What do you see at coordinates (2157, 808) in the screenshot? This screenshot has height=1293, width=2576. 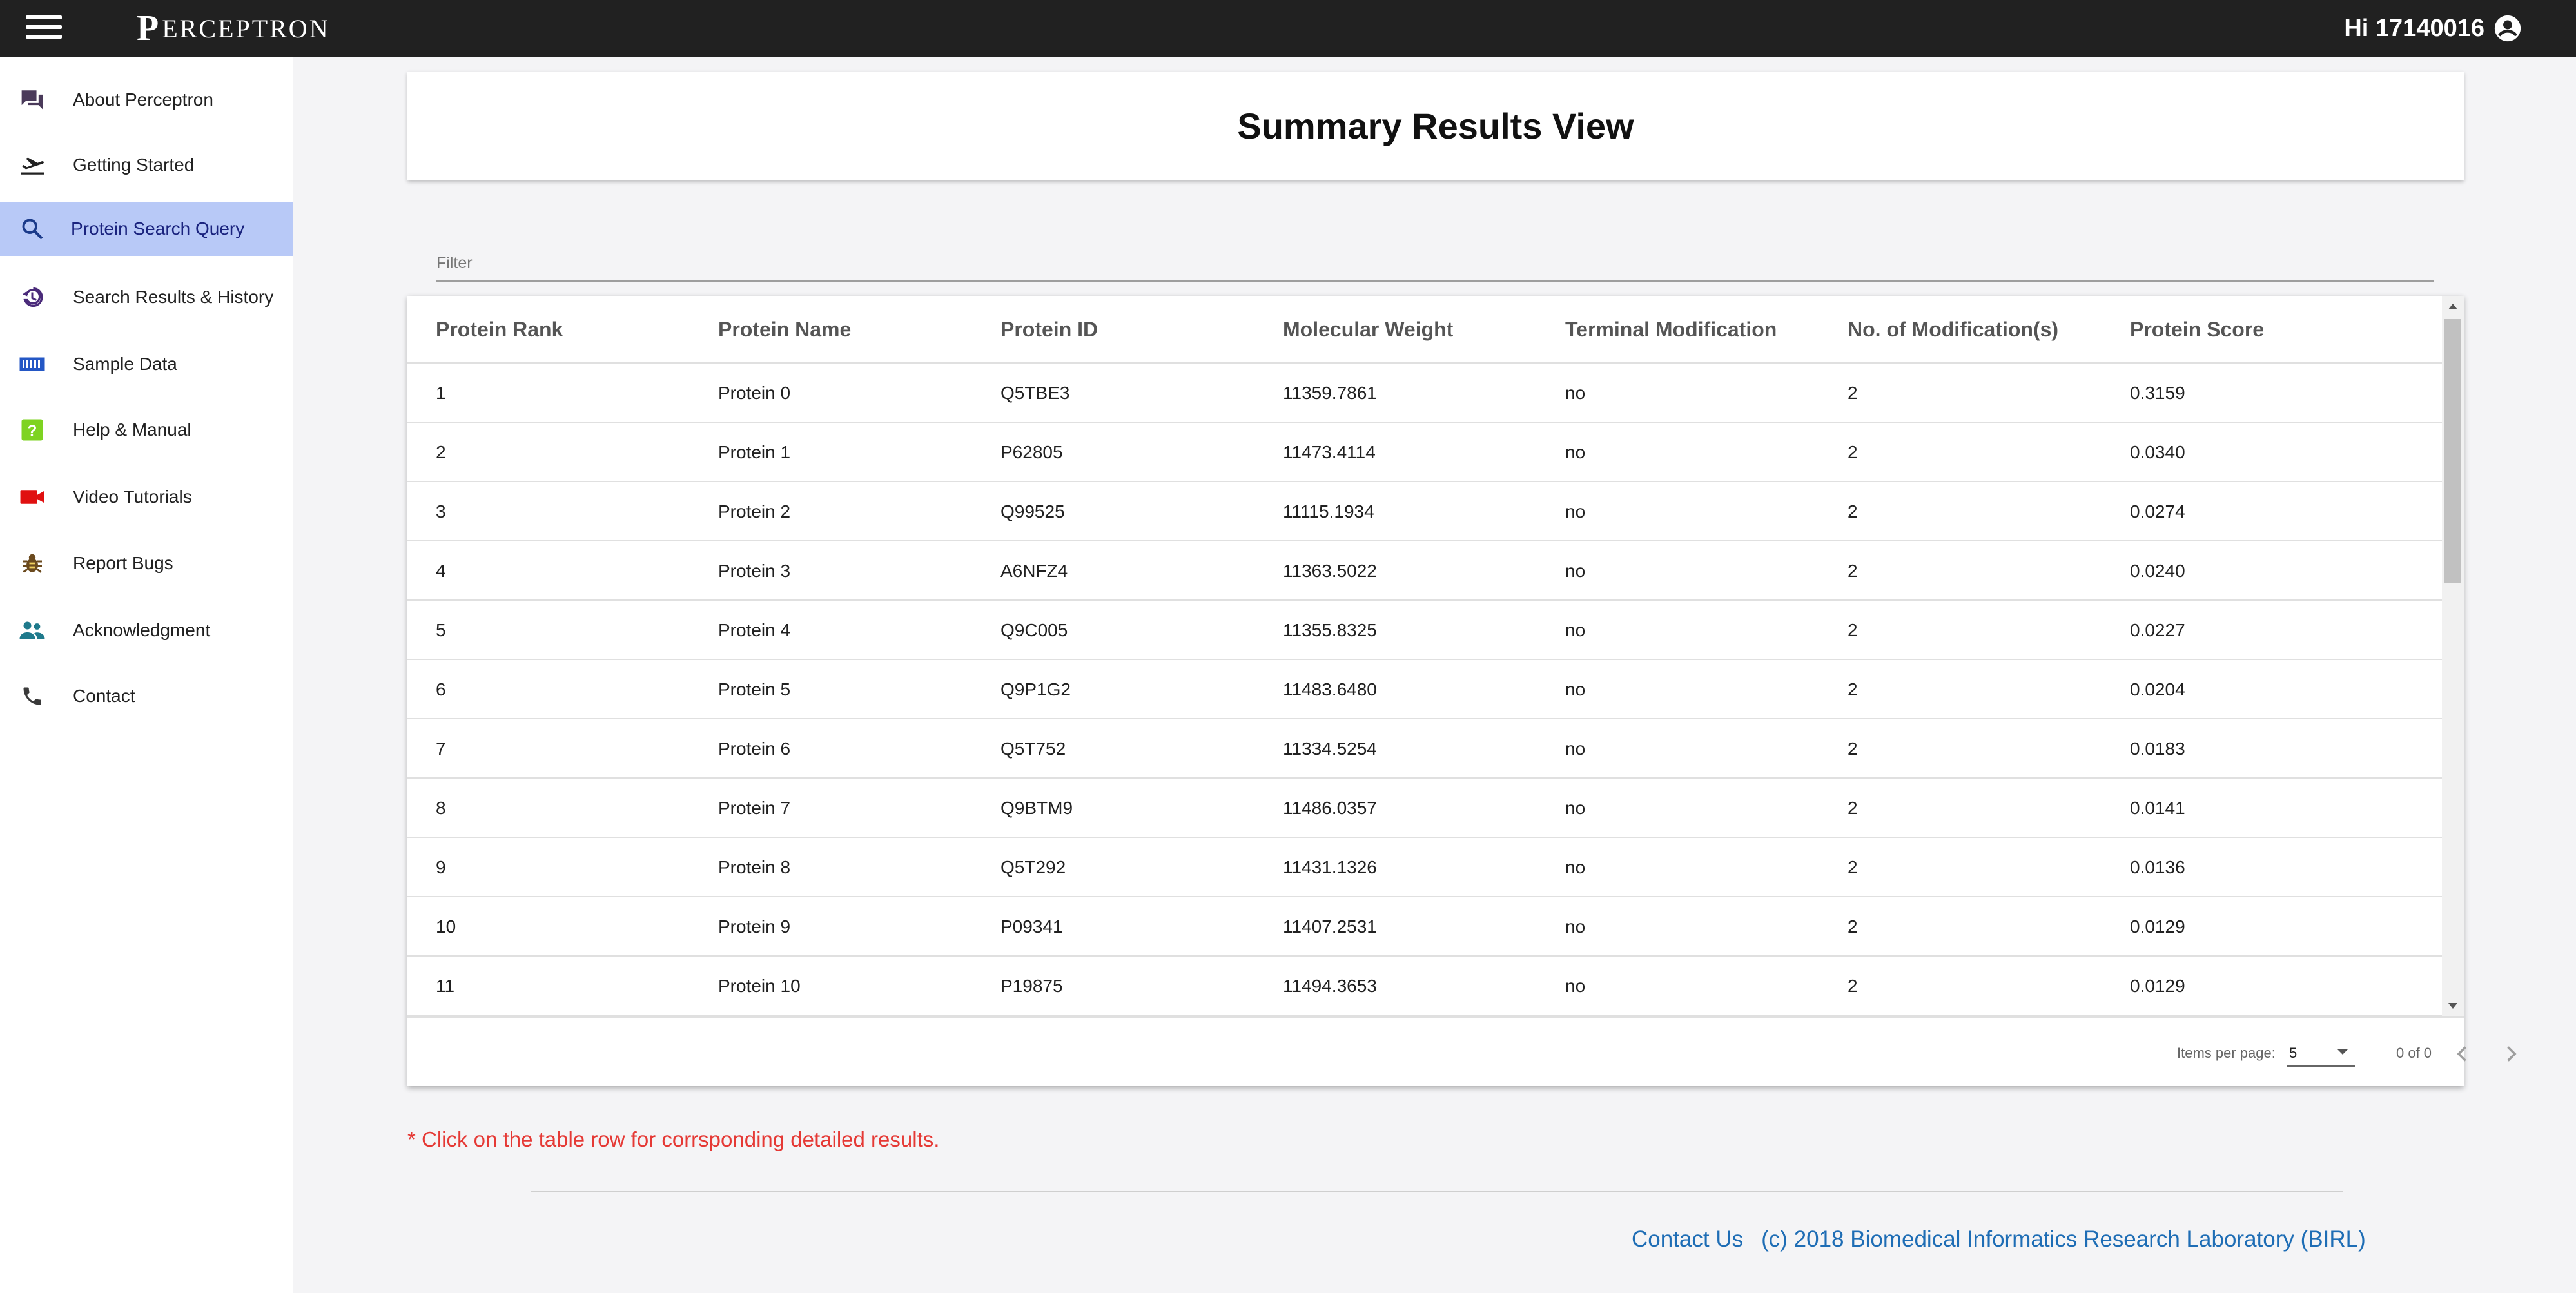 I see `cell-score: 0.0141` at bounding box center [2157, 808].